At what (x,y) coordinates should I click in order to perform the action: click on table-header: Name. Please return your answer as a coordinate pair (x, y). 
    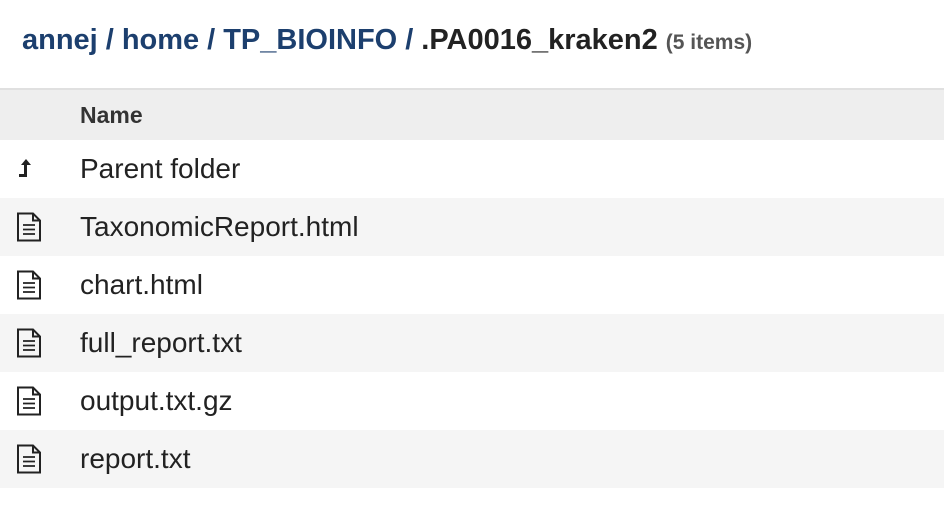
    Looking at the image, I should click on (472, 115).